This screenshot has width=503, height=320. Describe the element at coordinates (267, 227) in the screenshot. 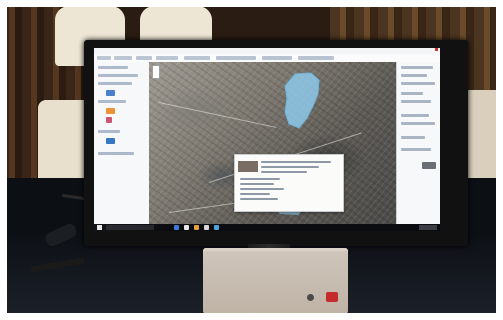

I see `taskbar` at that location.